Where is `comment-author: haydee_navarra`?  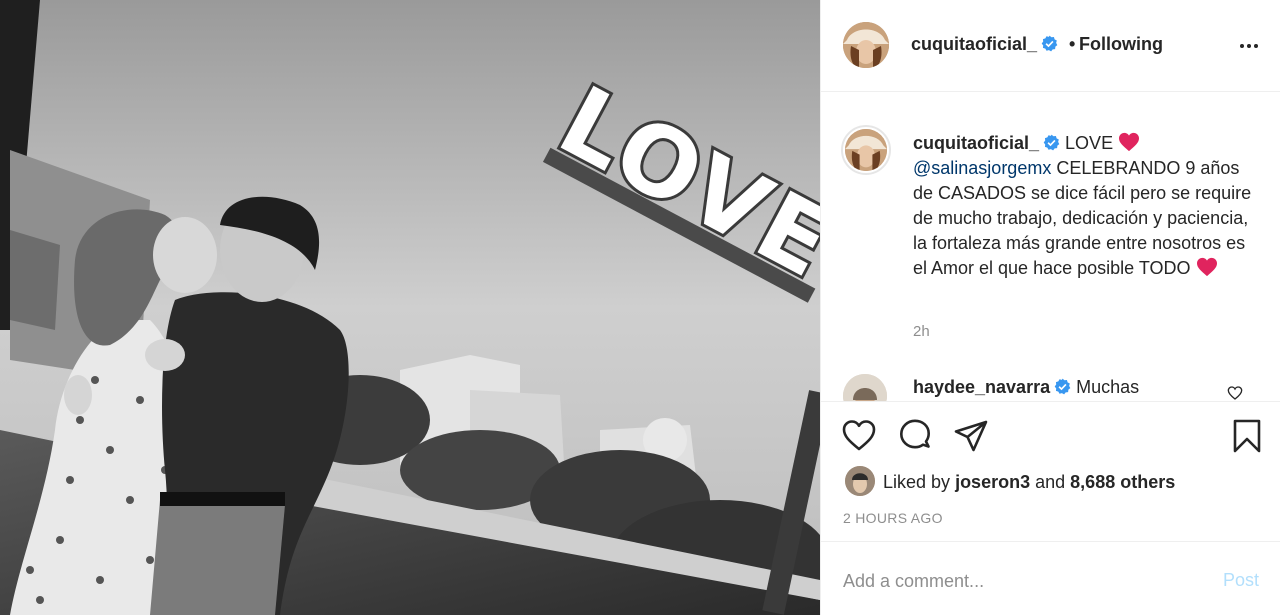
comment-author: haydee_navarra is located at coordinates (981, 387).